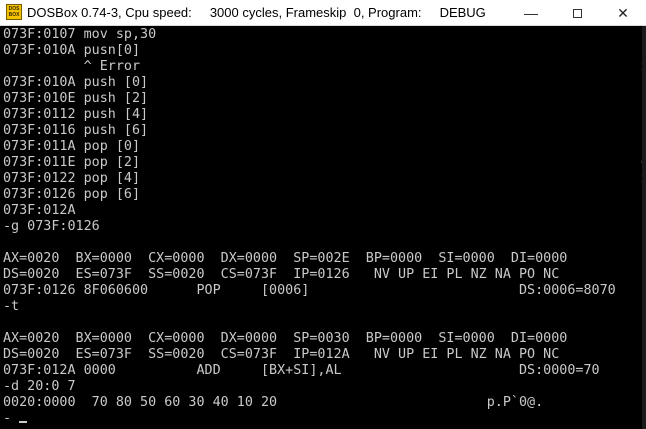  What do you see at coordinates (51, 226) in the screenshot?
I see `terminal-line: -g 073F:0126` at bounding box center [51, 226].